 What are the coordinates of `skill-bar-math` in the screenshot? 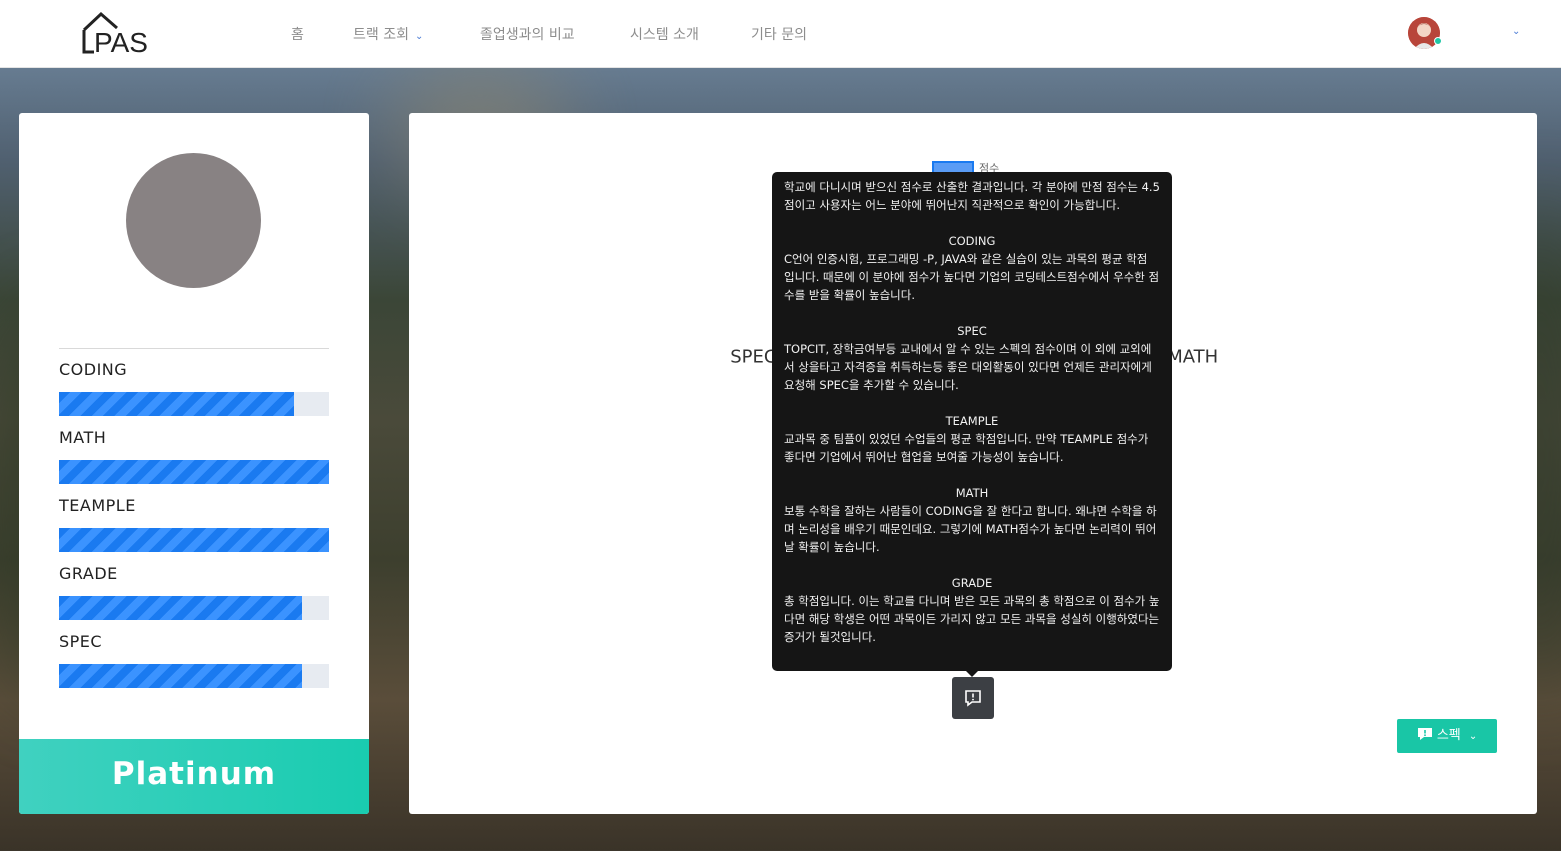 It's located at (194, 472).